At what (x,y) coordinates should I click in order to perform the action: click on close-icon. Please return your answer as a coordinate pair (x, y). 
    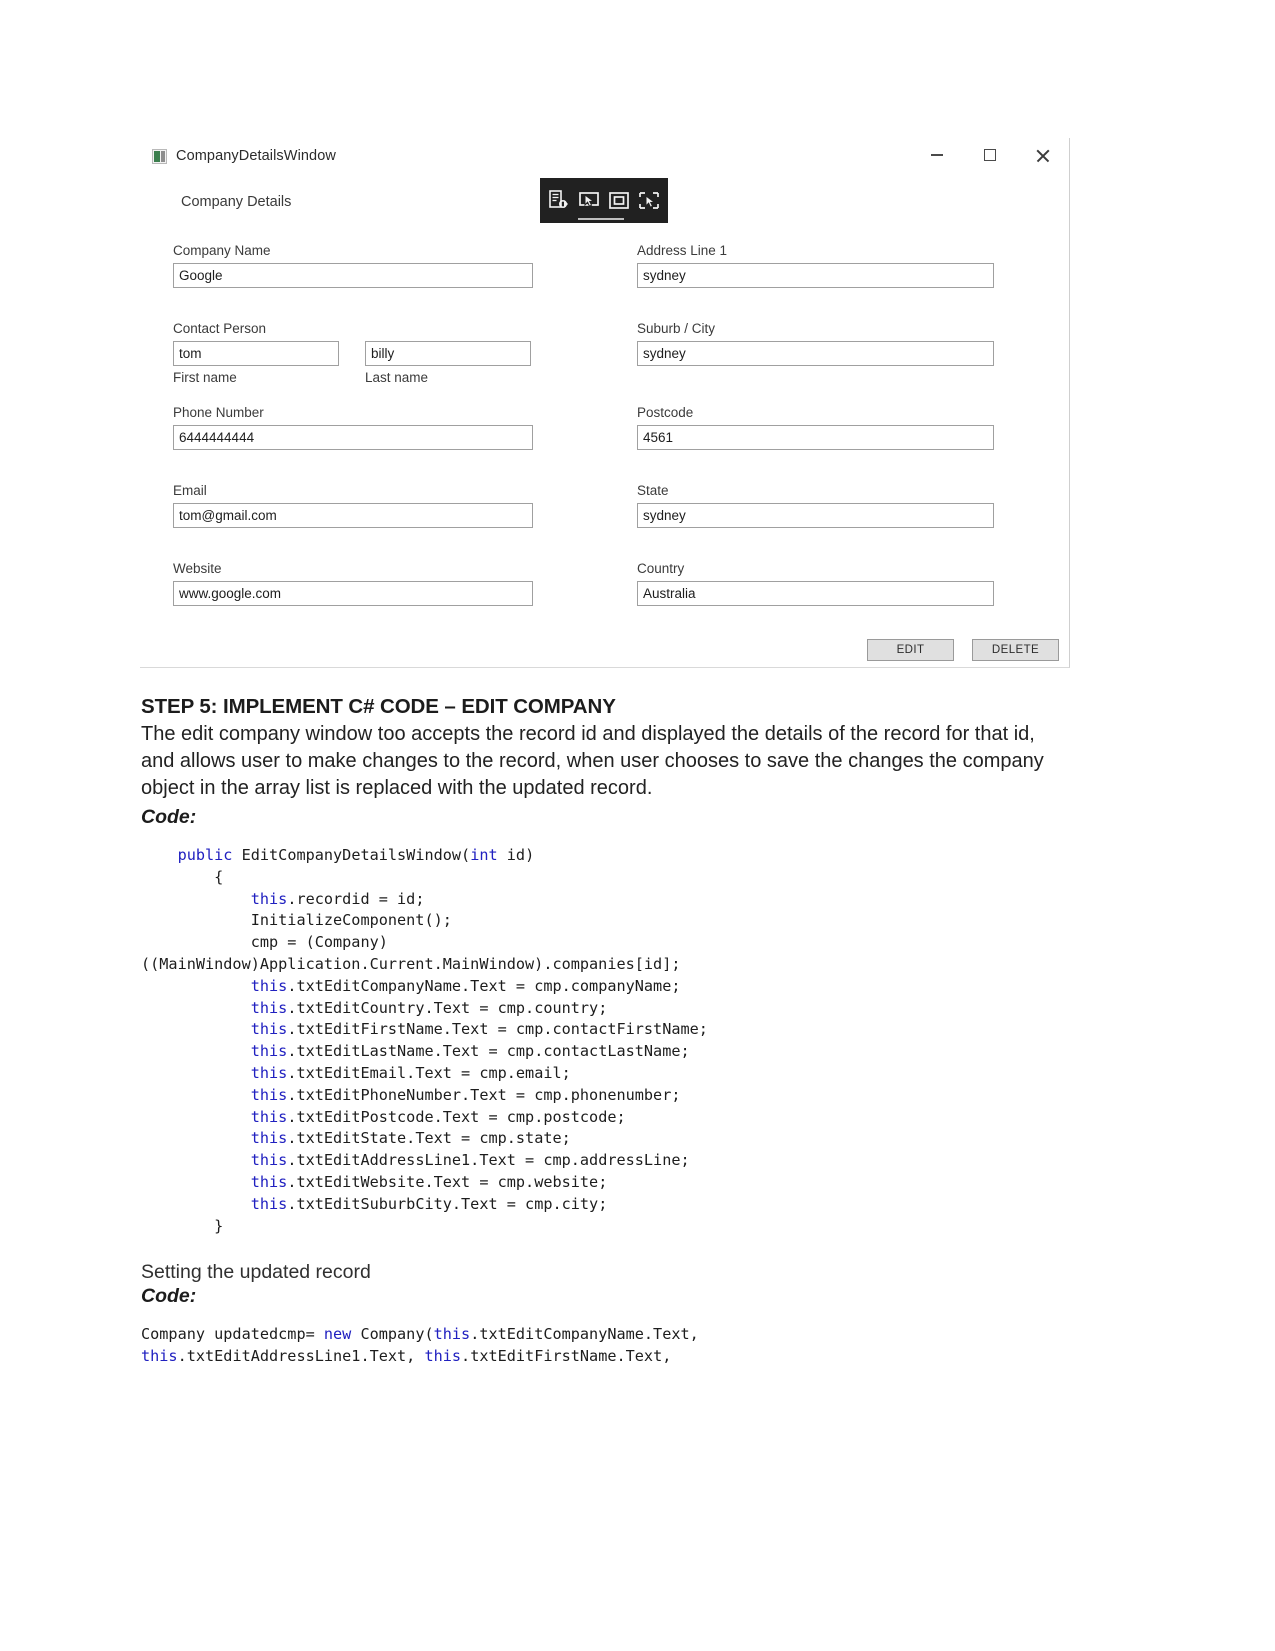
    Looking at the image, I should click on (1042, 155).